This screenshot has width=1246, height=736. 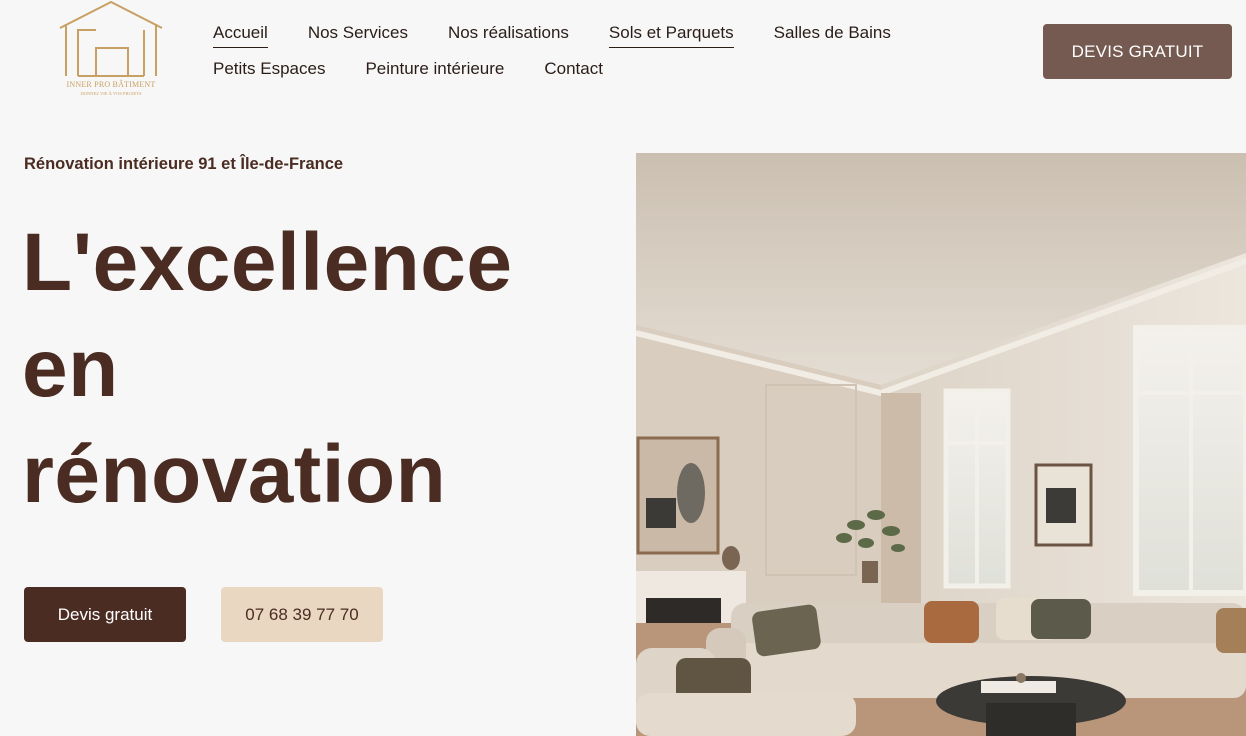 I want to click on header-devis-gratuit-button: DEVIS GRATUIT, so click(x=1137, y=51).